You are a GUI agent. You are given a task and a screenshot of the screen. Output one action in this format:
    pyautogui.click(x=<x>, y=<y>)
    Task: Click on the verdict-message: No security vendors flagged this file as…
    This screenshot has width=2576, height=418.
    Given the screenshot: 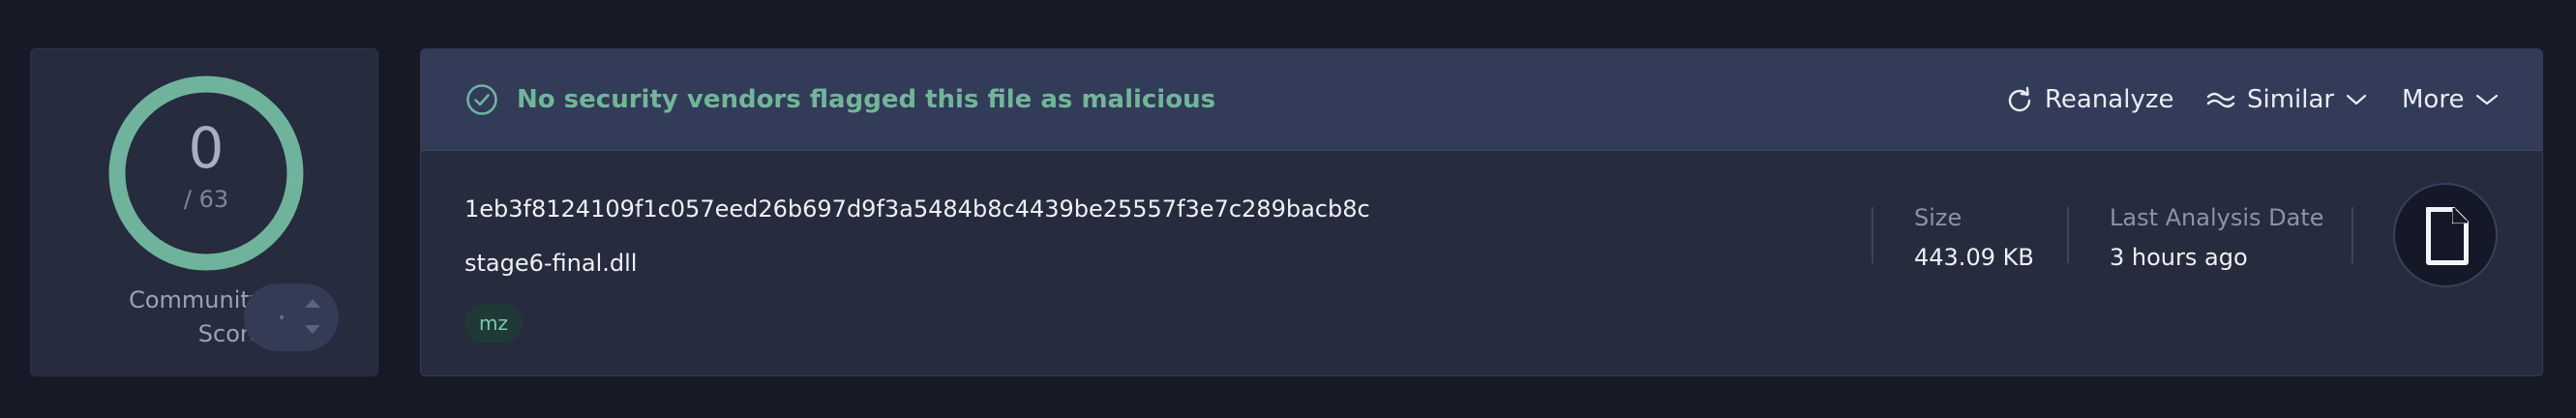 What is the action you would take?
    pyautogui.click(x=866, y=99)
    